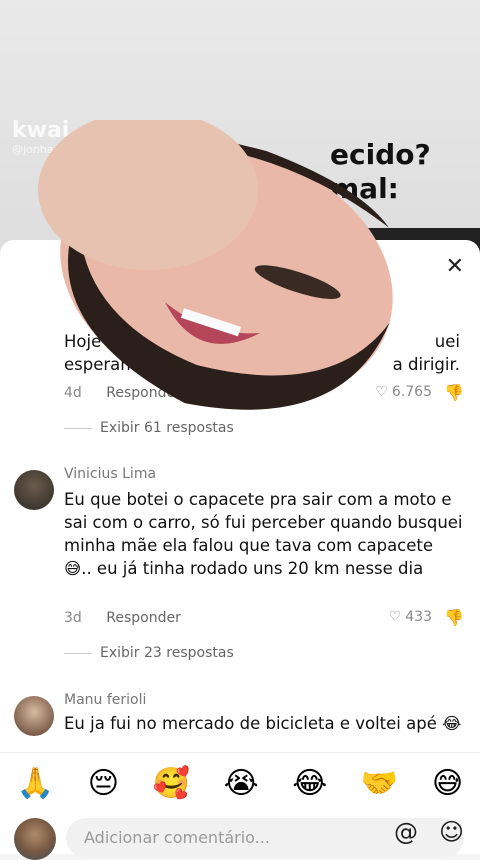 This screenshot has width=480, height=860. I want to click on emoji-pray: 🙏, so click(35, 784).